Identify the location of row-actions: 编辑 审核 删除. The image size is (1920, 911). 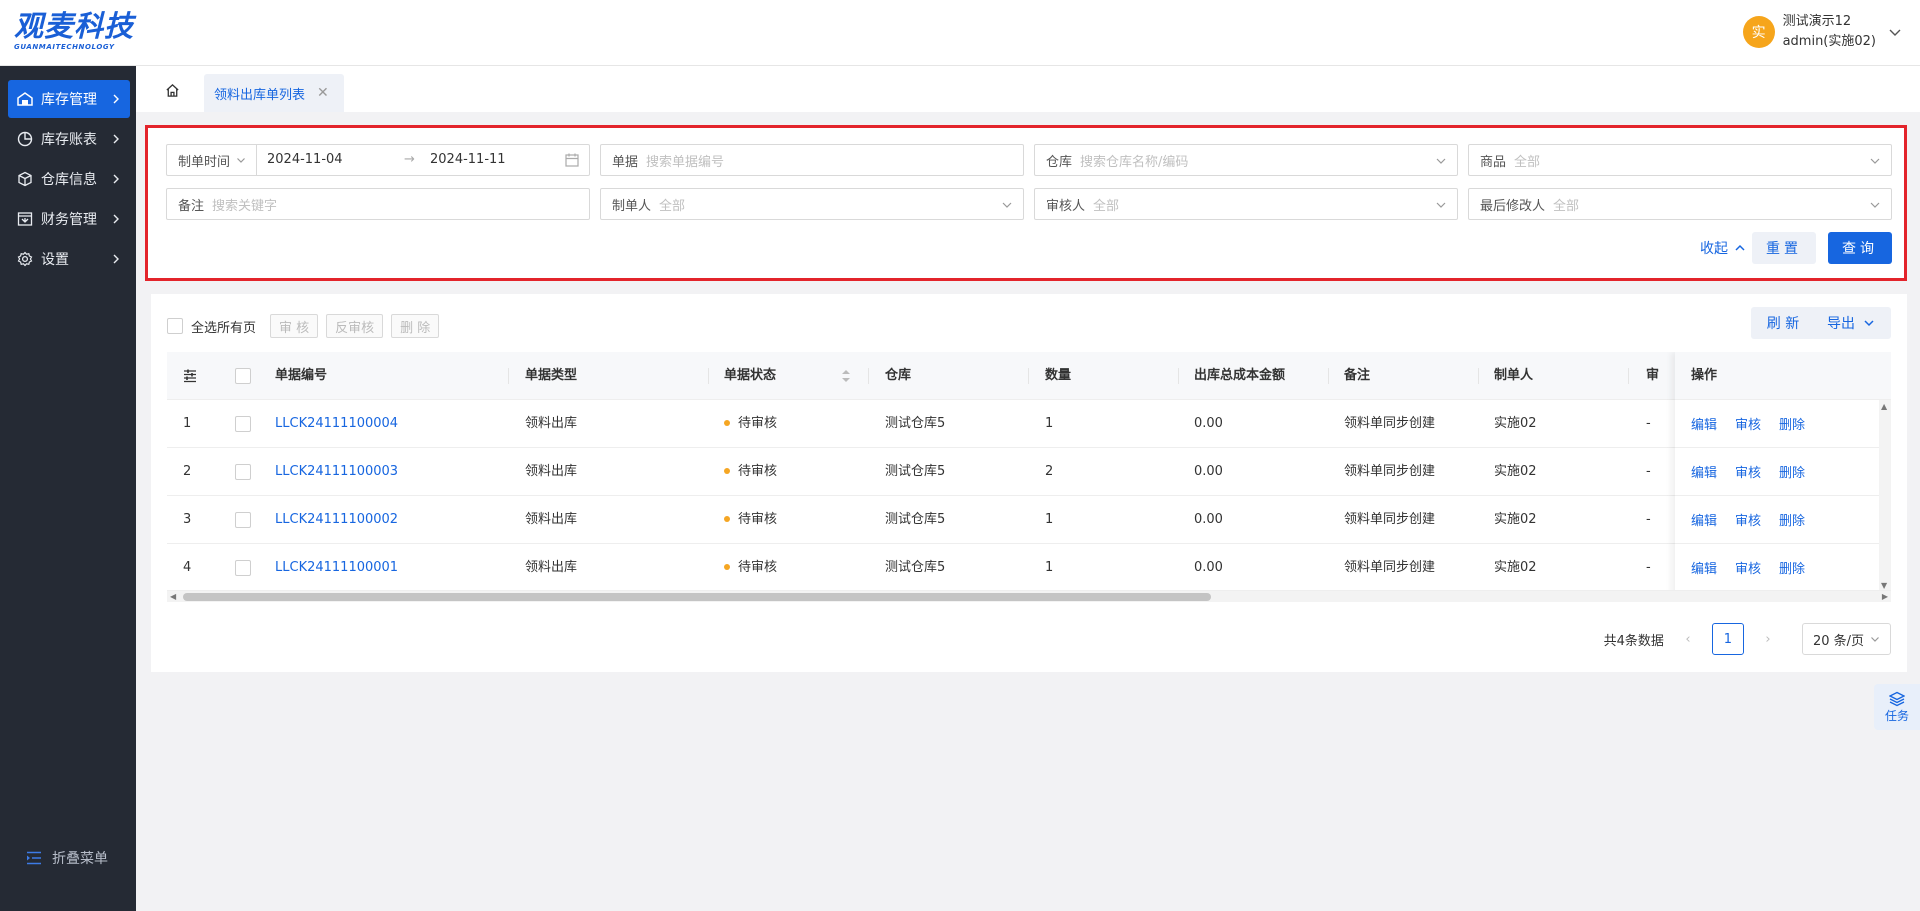
(1783, 424).